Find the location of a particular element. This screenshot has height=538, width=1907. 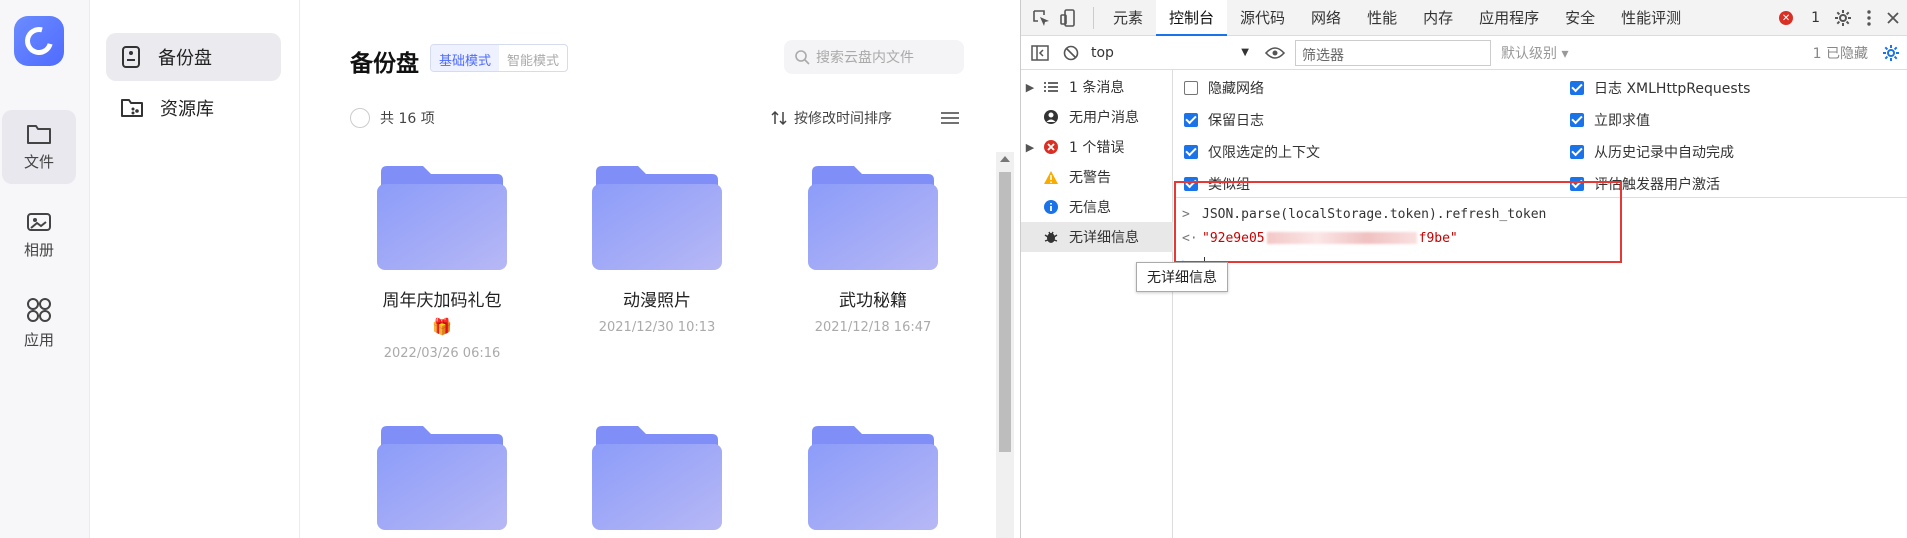

search-input: 搜索云盘内文件 is located at coordinates (874, 57).